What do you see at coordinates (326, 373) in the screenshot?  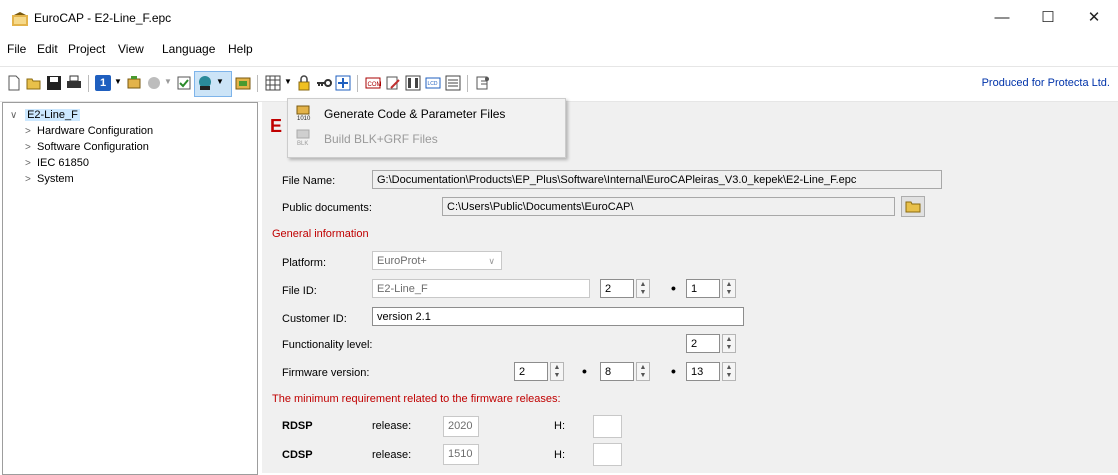 I see `firmware-version-label: Firmware version:` at bounding box center [326, 373].